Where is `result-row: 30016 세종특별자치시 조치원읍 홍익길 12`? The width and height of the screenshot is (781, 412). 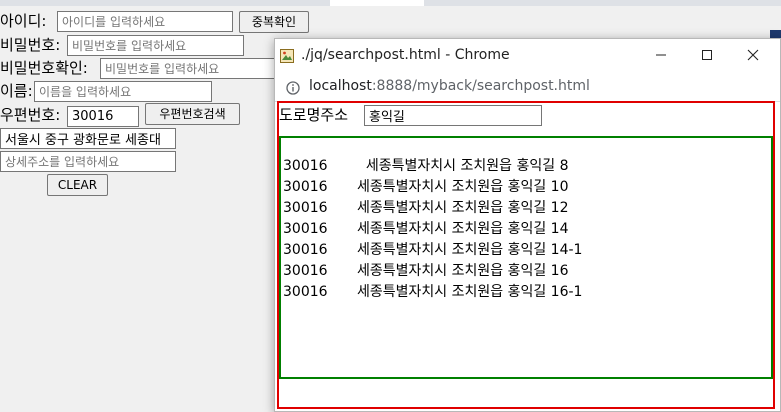 result-row: 30016 세종특별자치시 조치원읍 홍익길 12 is located at coordinates (425, 208).